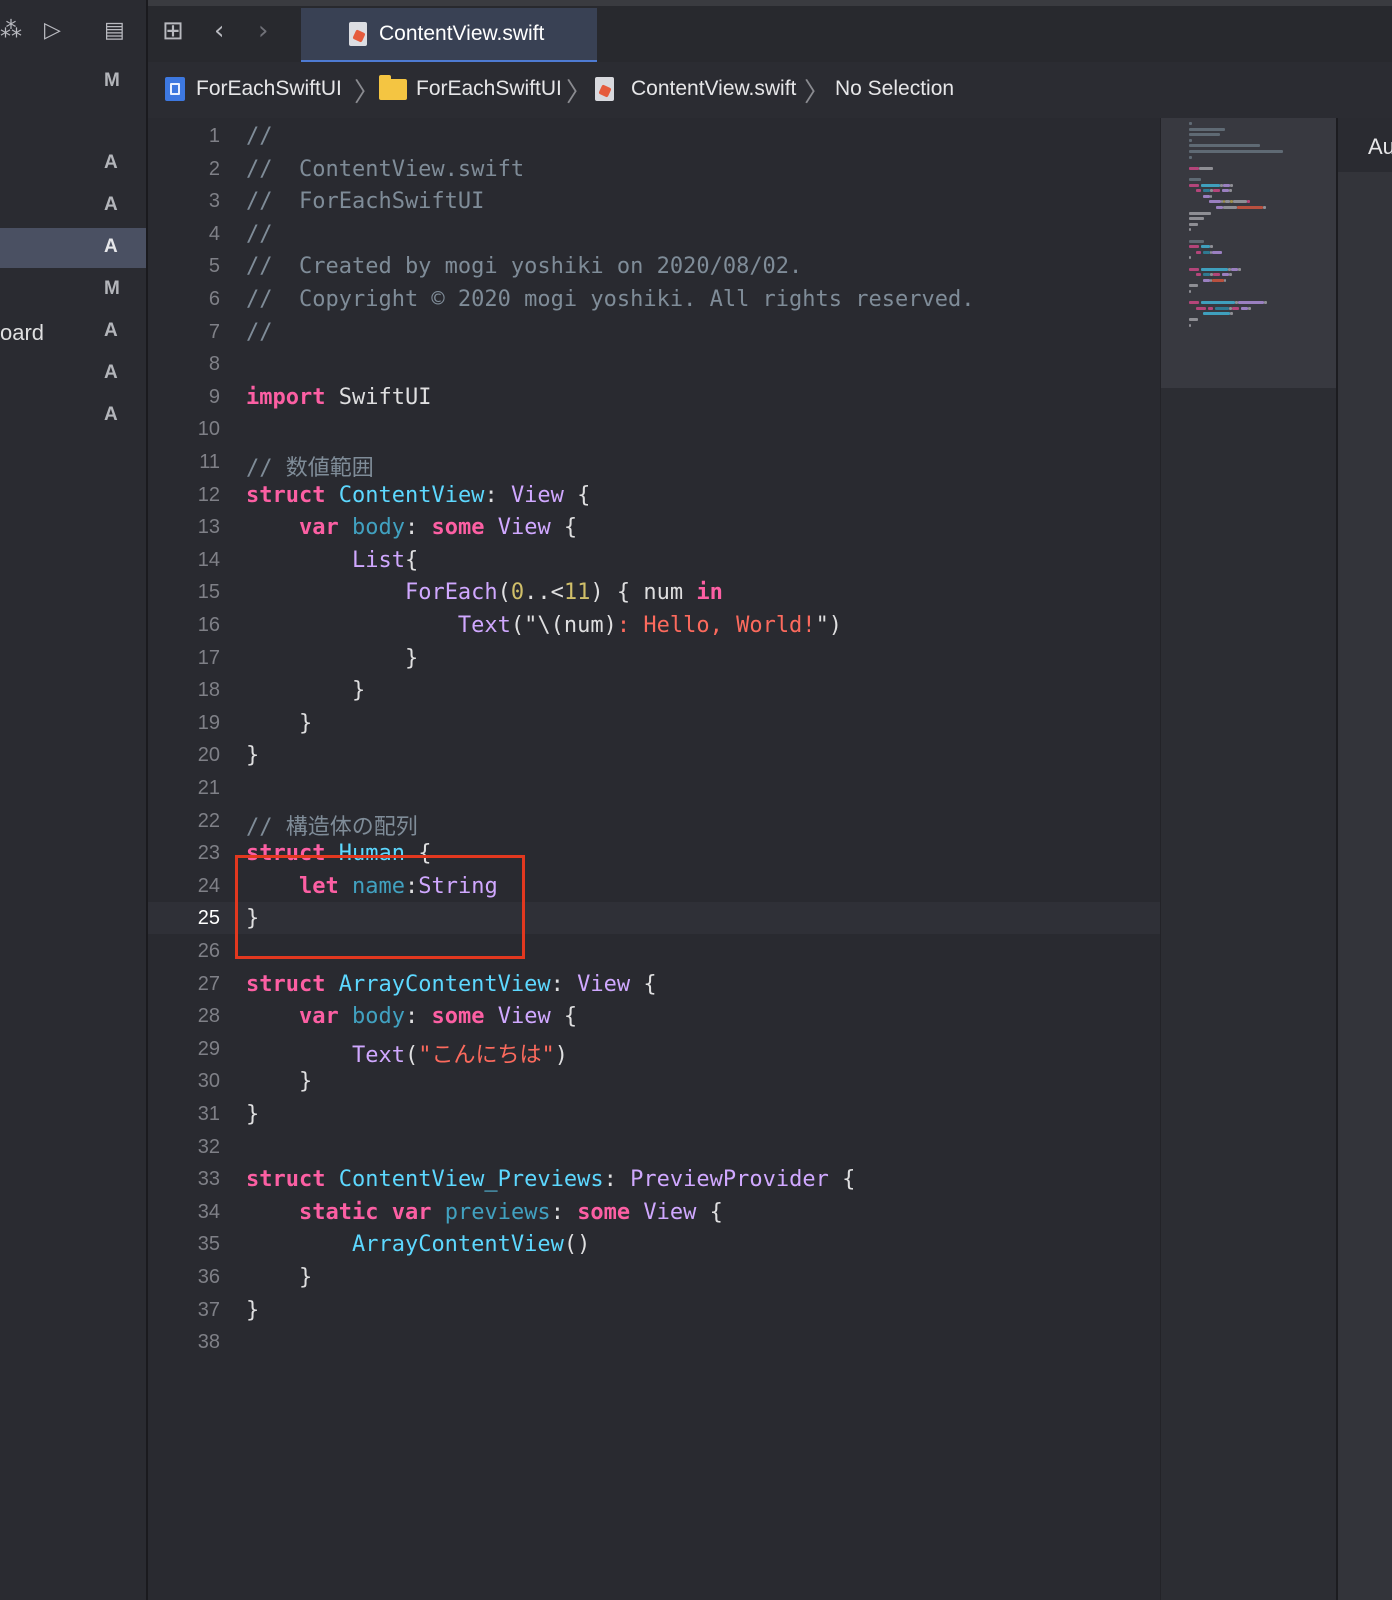  I want to click on code-line: 32, so click(654, 1147).